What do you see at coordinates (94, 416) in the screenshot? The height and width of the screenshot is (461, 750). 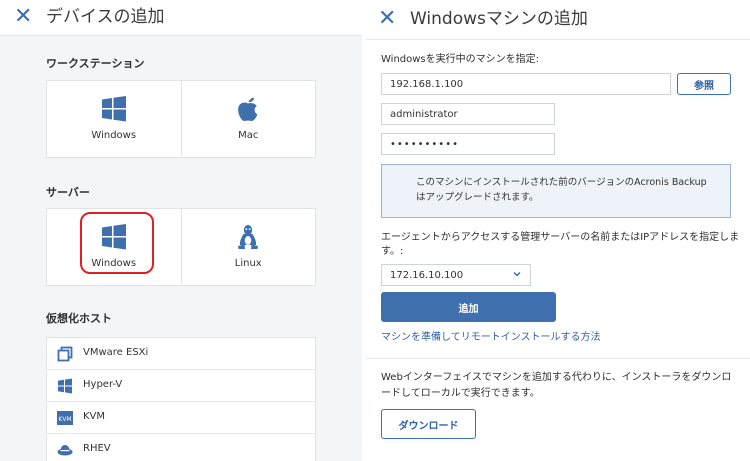 I see `host-label-kvm: KVM` at bounding box center [94, 416].